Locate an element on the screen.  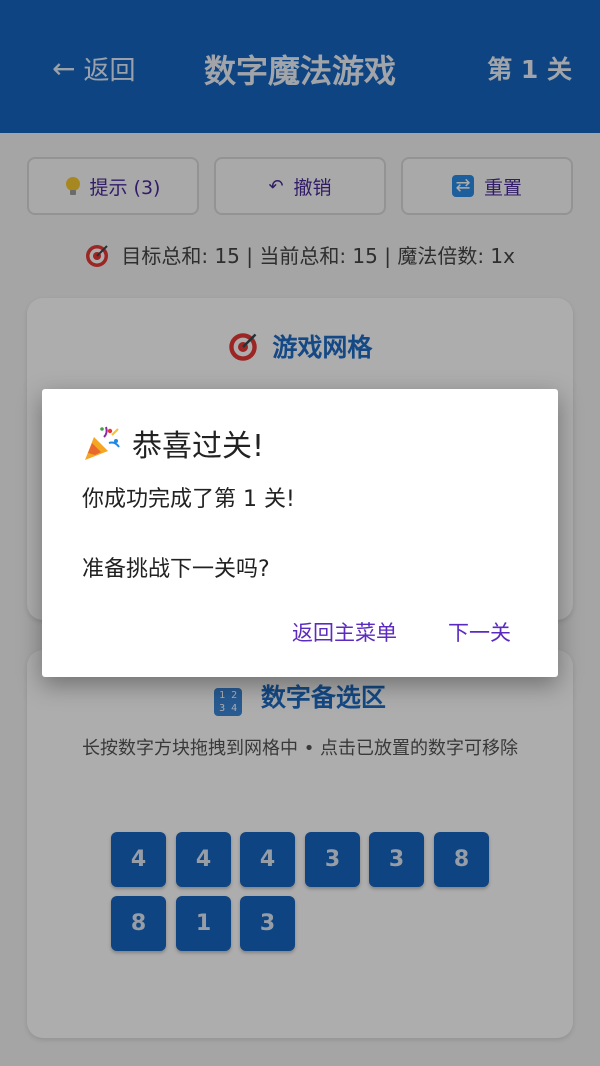
main-menu-button: 返回主菜单 is located at coordinates (344, 632).